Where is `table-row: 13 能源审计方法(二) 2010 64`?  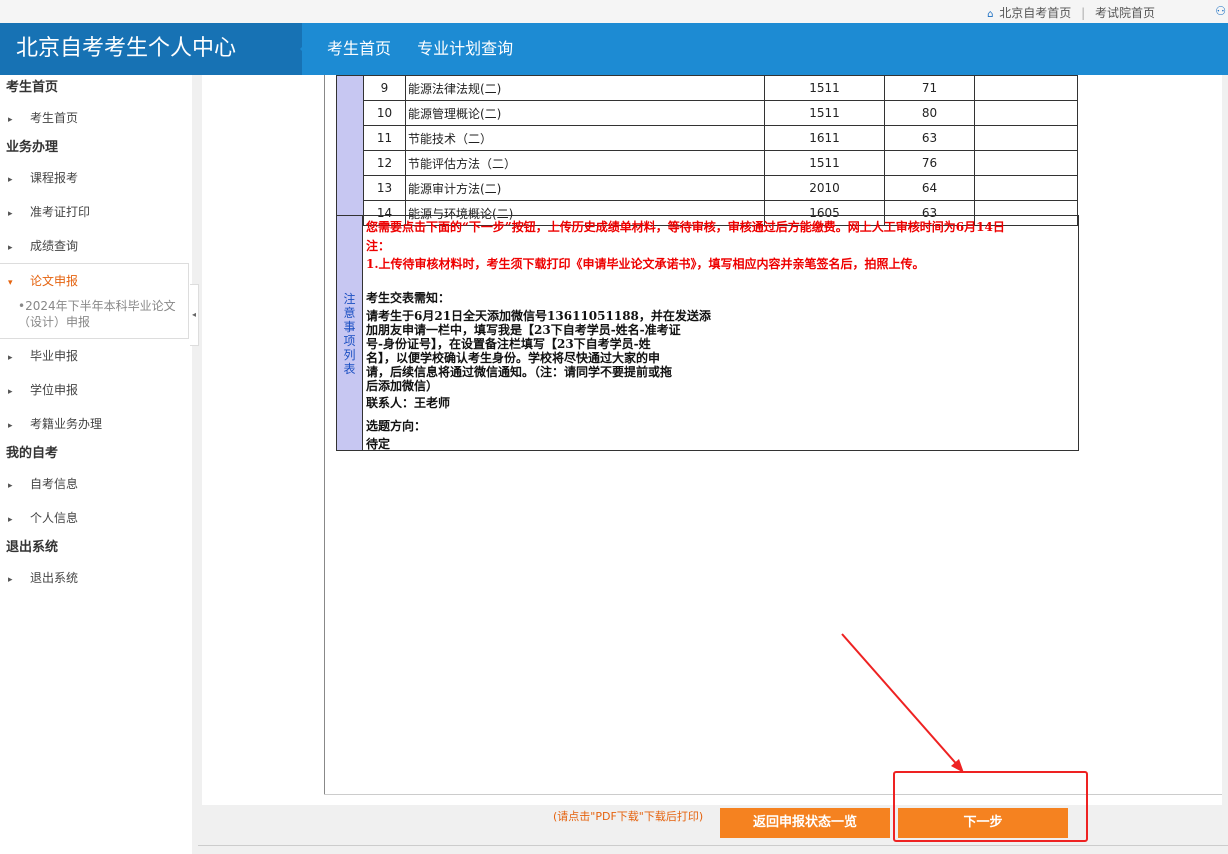
table-row: 13 能源审计方法(二) 2010 64 is located at coordinates (707, 188).